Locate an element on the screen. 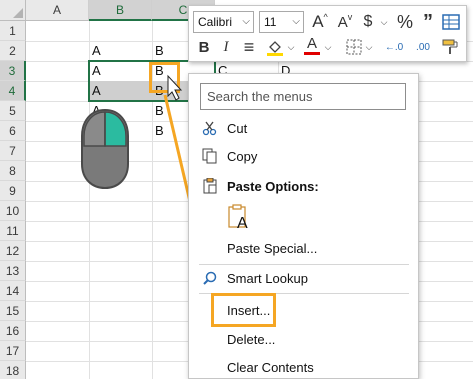 This screenshot has width=473, height=379. italic-icon: I is located at coordinates (226, 46).